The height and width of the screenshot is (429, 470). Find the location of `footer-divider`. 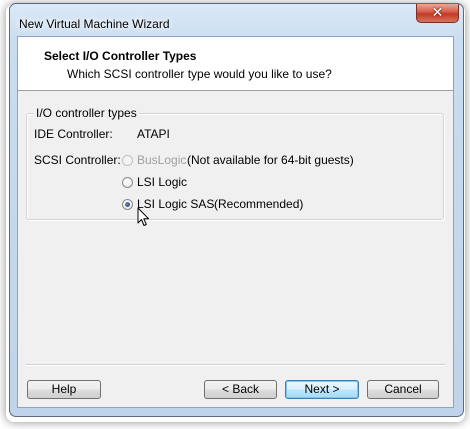

footer-divider is located at coordinates (235, 365).